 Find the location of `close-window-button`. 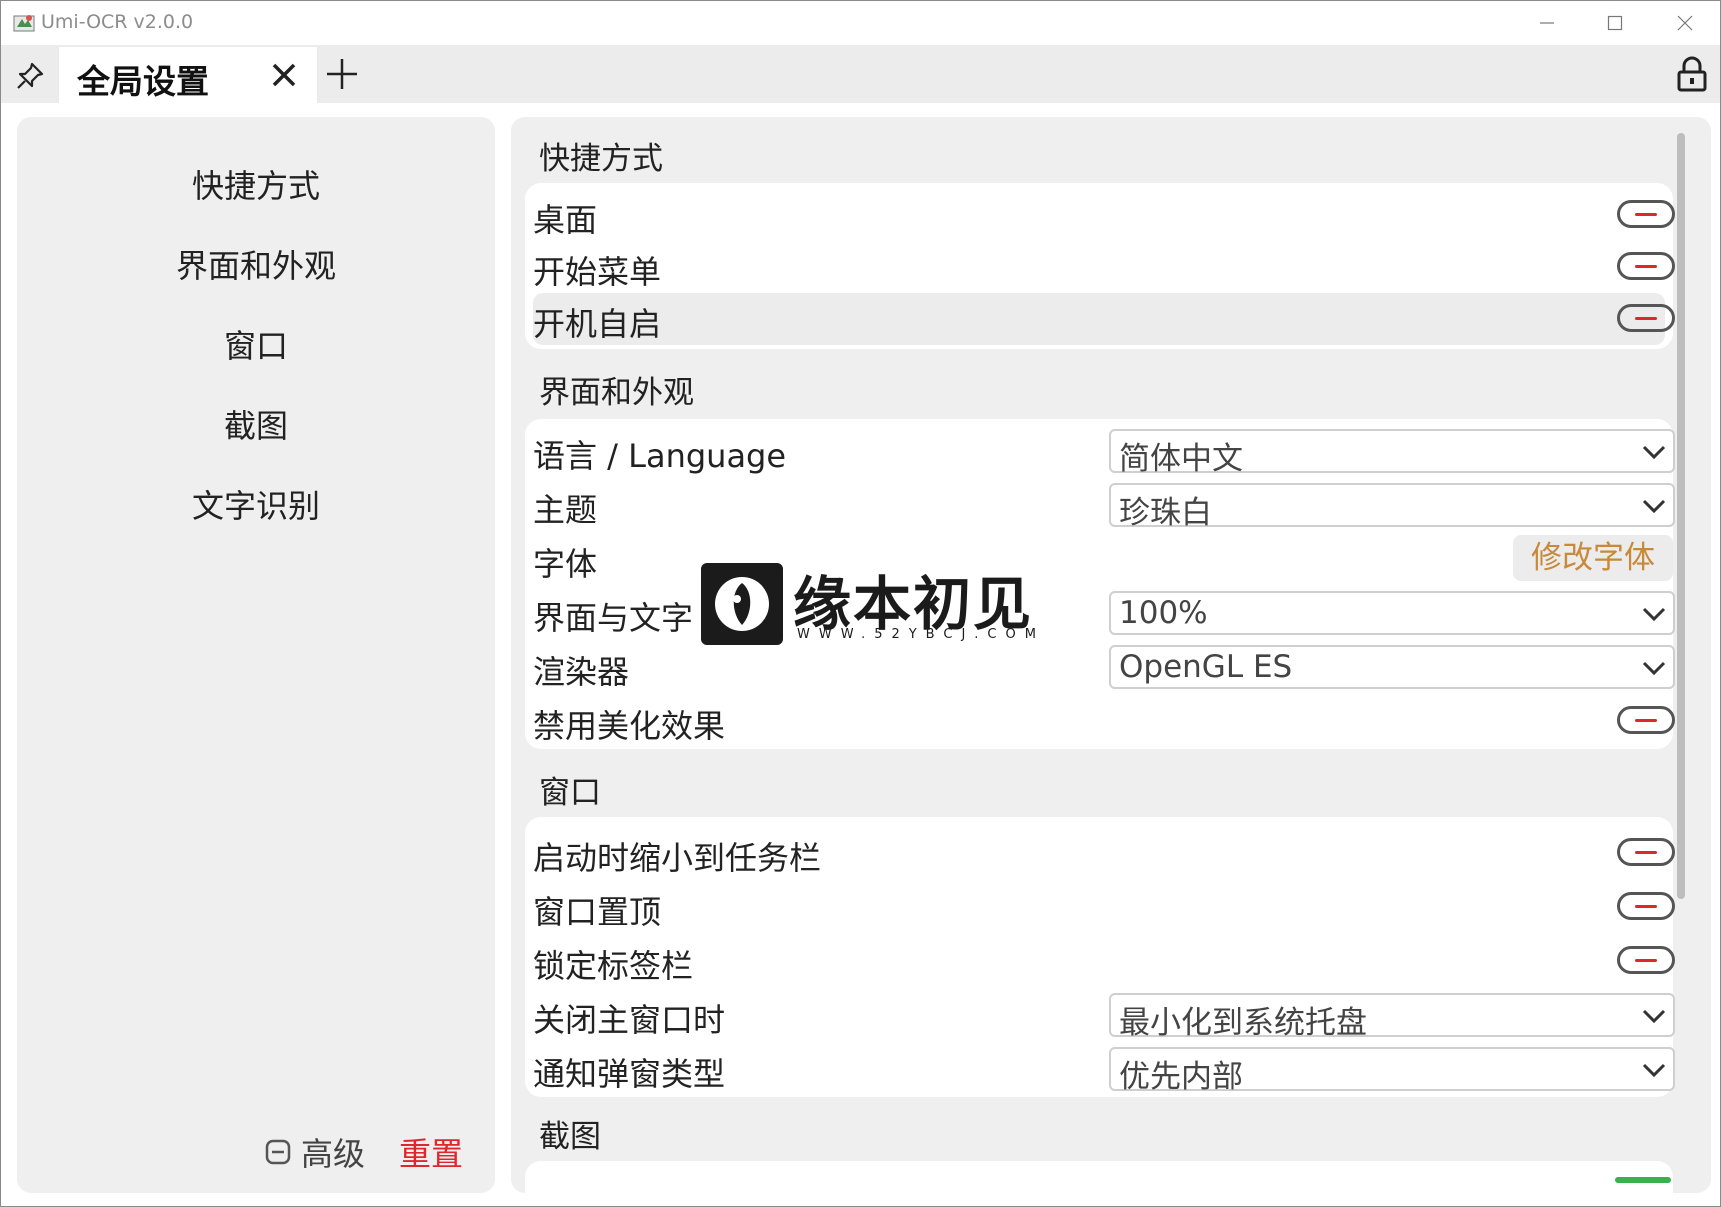

close-window-button is located at coordinates (1685, 23).